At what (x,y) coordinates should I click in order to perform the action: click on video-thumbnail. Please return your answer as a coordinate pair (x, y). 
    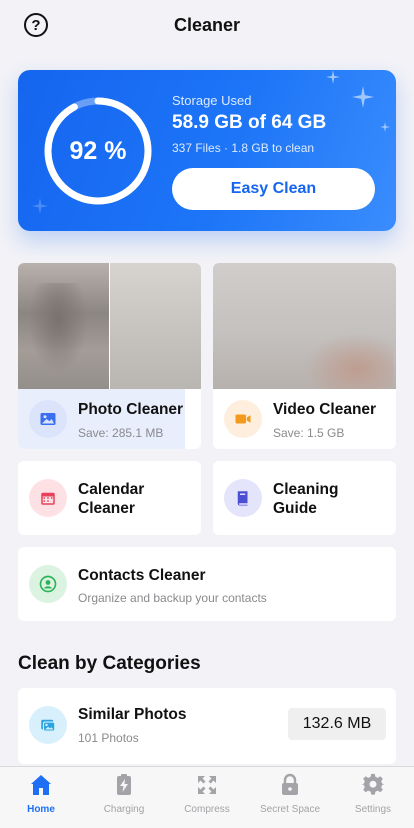
    Looking at the image, I should click on (304, 326).